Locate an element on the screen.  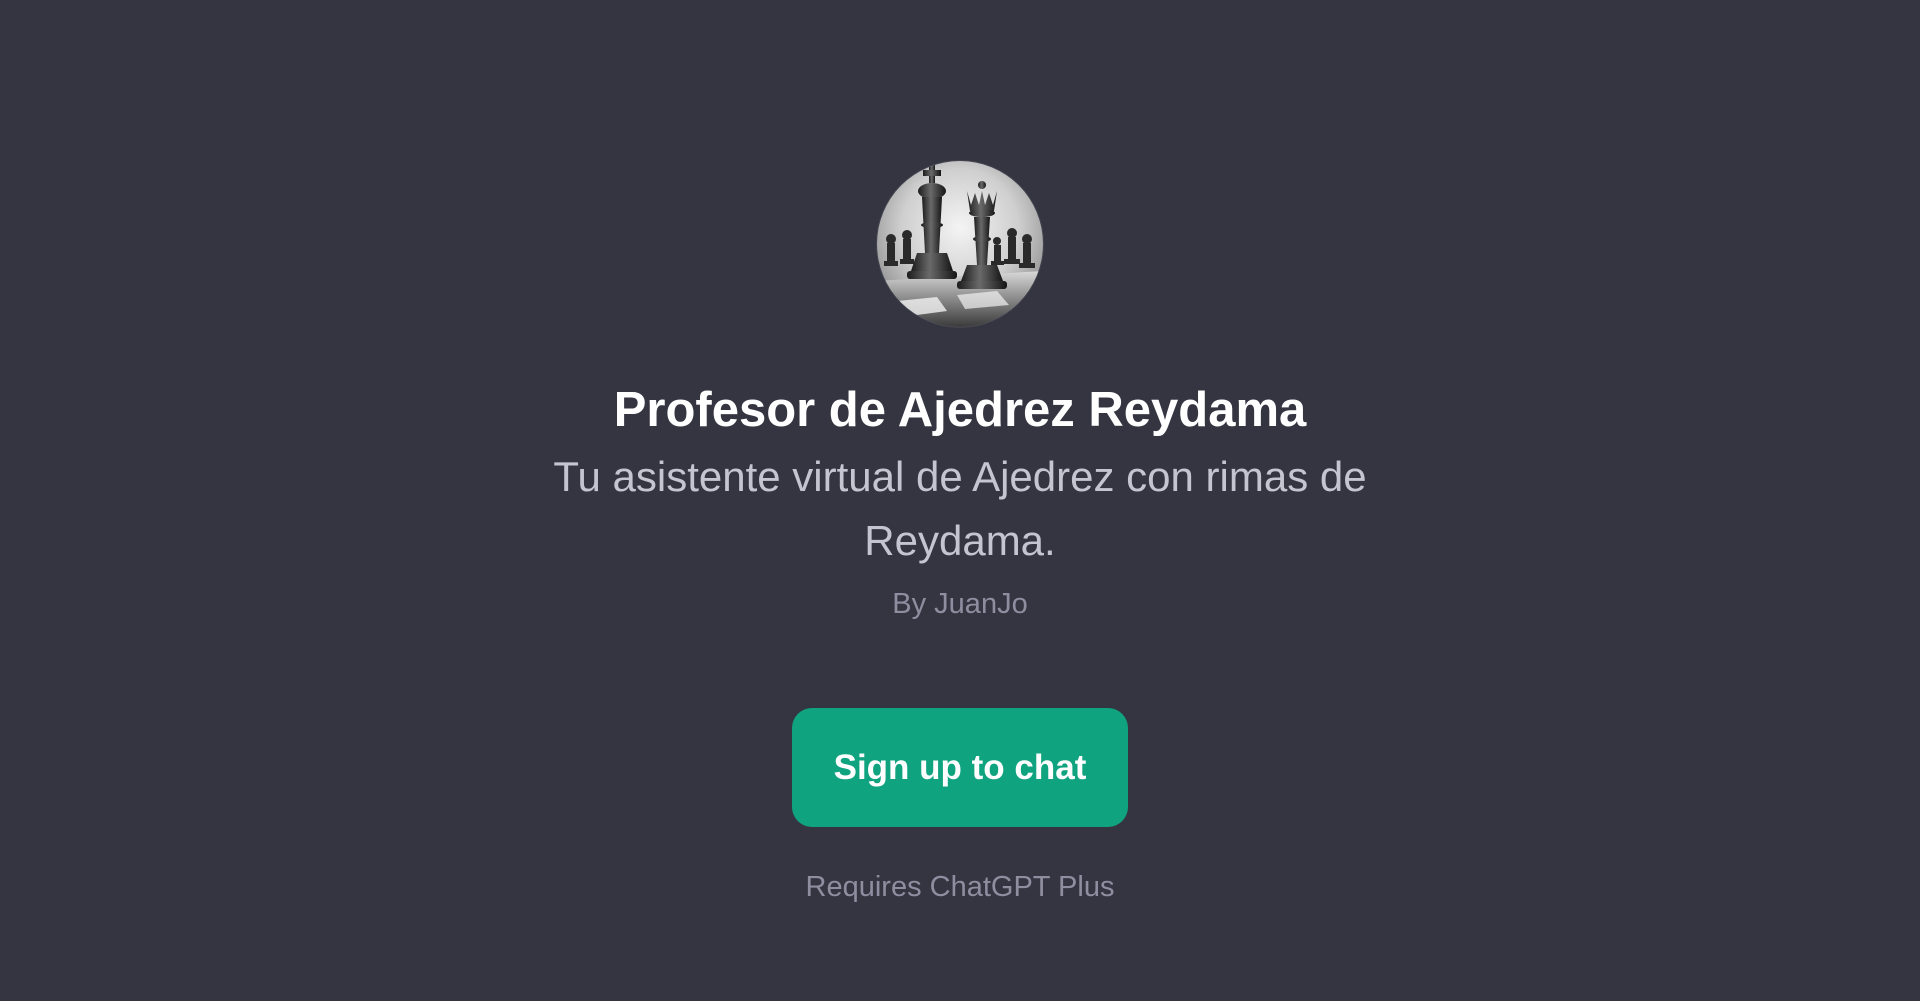
plan-requirement-note: Requires ChatGPT Plus is located at coordinates (960, 887).